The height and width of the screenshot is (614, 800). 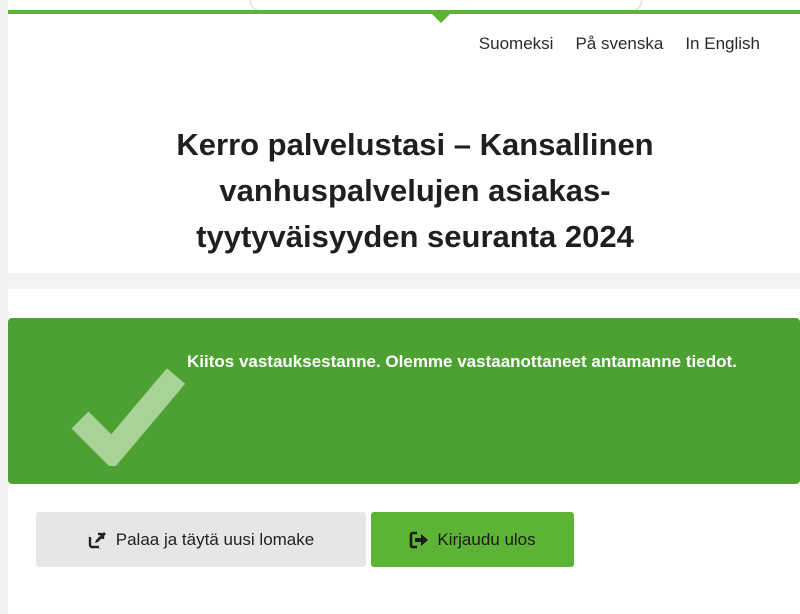 I want to click on logout-button-label: Kirjaudu ulos, so click(x=486, y=539).